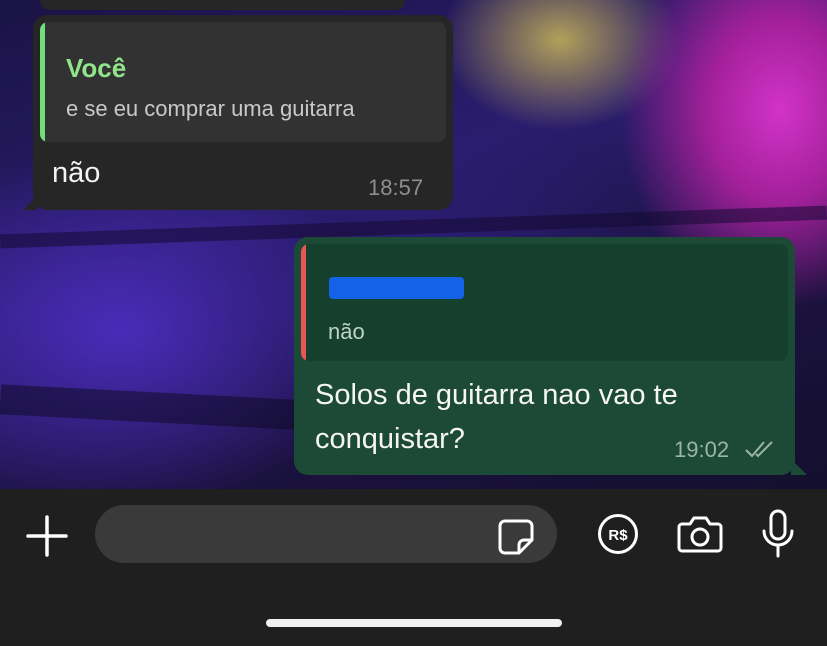  I want to click on double-check-icon, so click(759, 449).